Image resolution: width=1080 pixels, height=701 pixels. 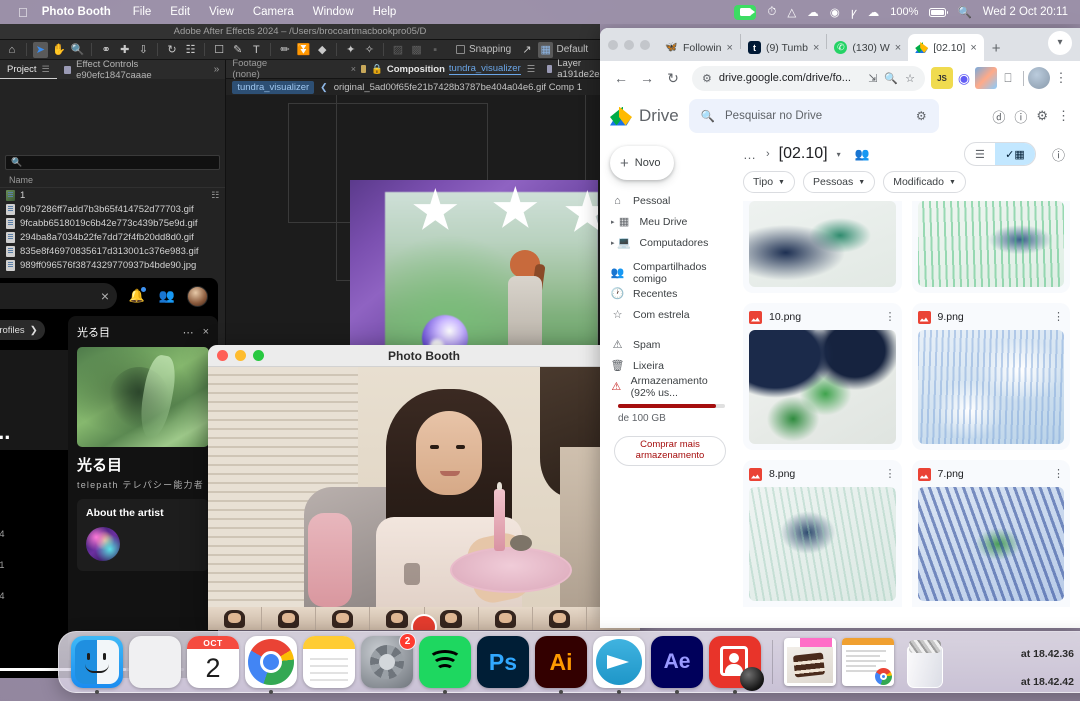 I want to click on menu-item-edit: Edit, so click(x=180, y=12).